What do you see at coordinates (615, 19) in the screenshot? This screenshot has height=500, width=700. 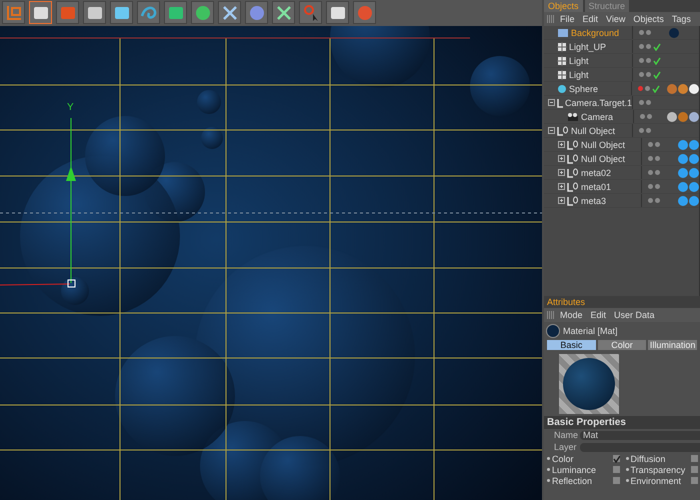 I see `menu-item: View` at bounding box center [615, 19].